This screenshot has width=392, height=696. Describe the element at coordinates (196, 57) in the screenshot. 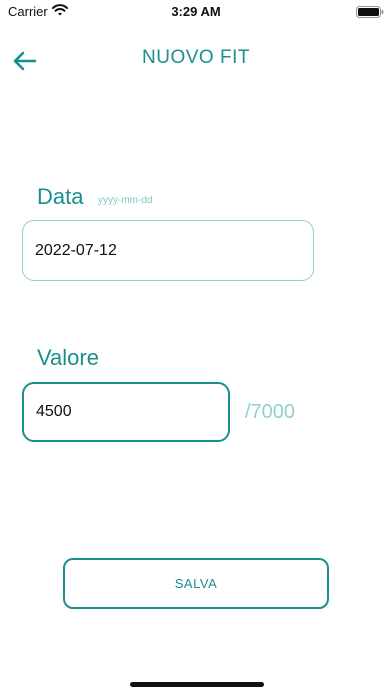

I see `page-title: NUOVO FIT` at that location.